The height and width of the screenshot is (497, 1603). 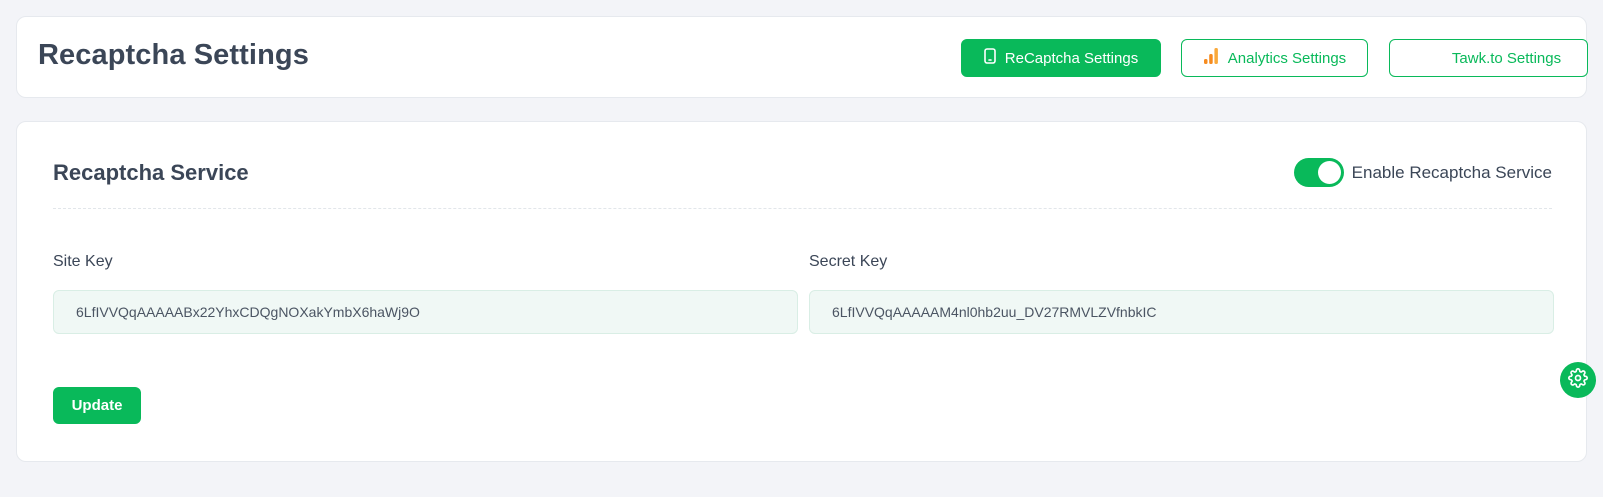 I want to click on update-button: Update, so click(x=97, y=405).